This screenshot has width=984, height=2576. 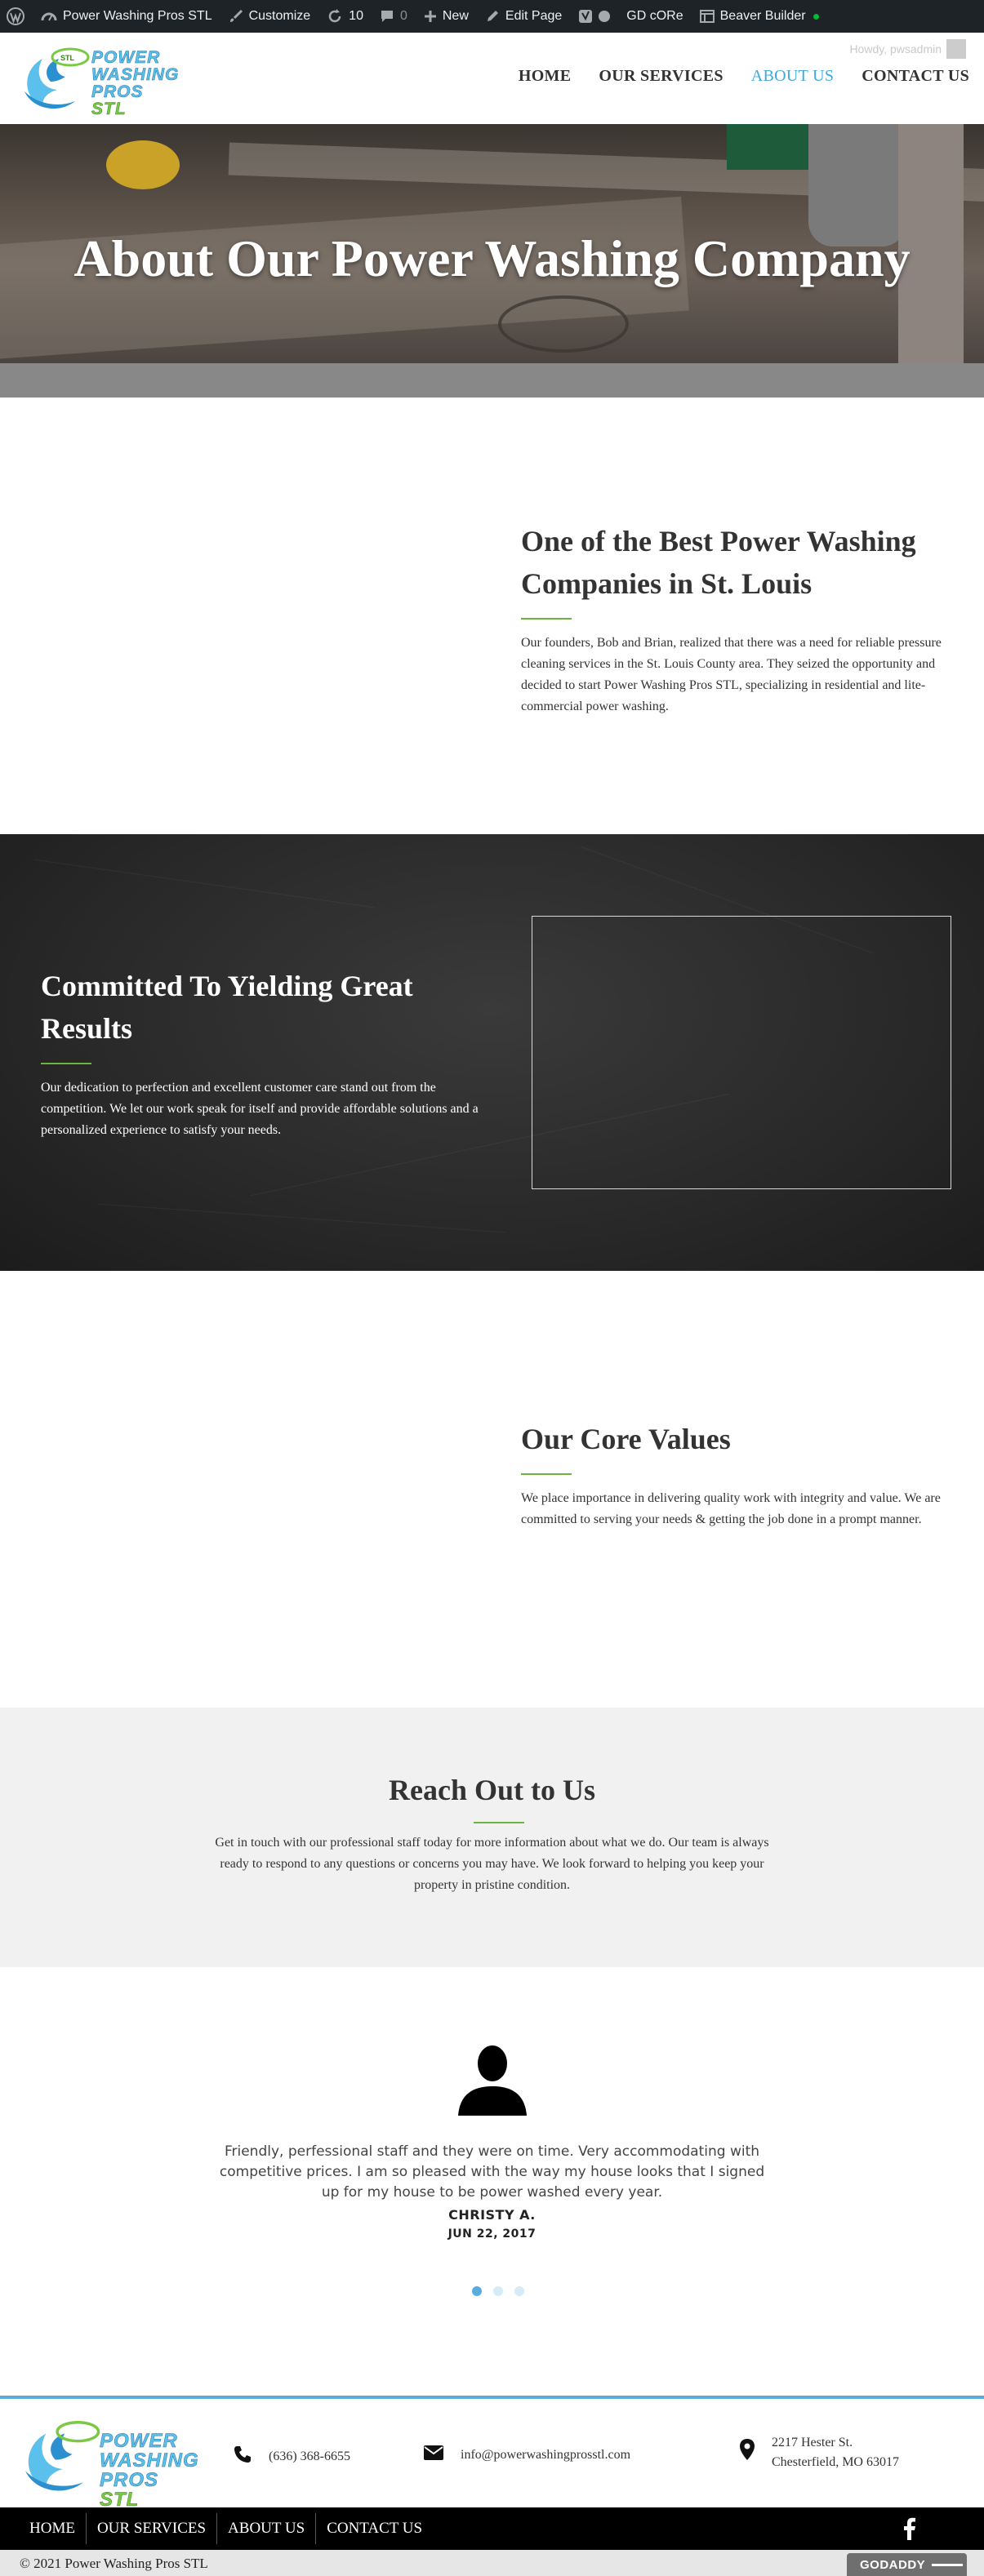 What do you see at coordinates (812, 2442) in the screenshot?
I see `footer-address-line-1: 2217 Hester St.` at bounding box center [812, 2442].